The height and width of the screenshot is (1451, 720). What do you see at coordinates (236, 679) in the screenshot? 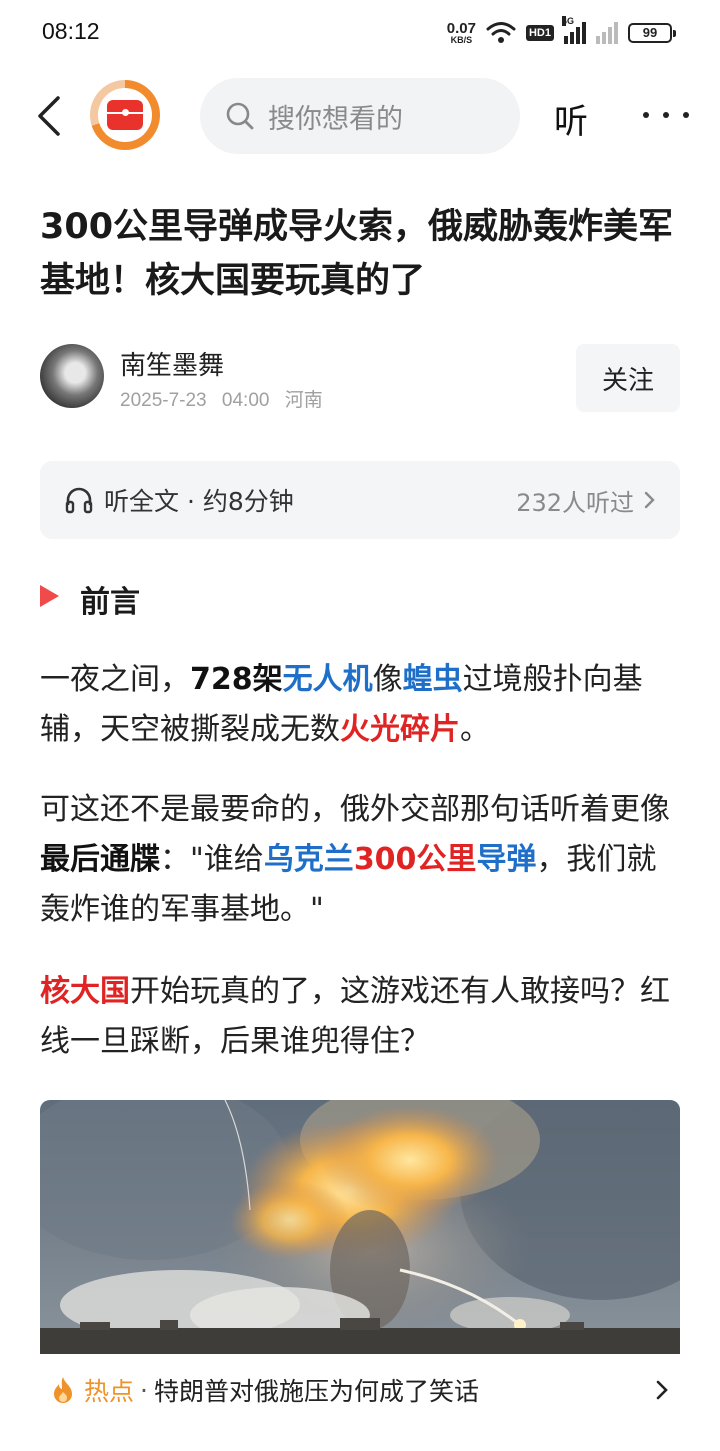
I see `text-bold: 728架` at bounding box center [236, 679].